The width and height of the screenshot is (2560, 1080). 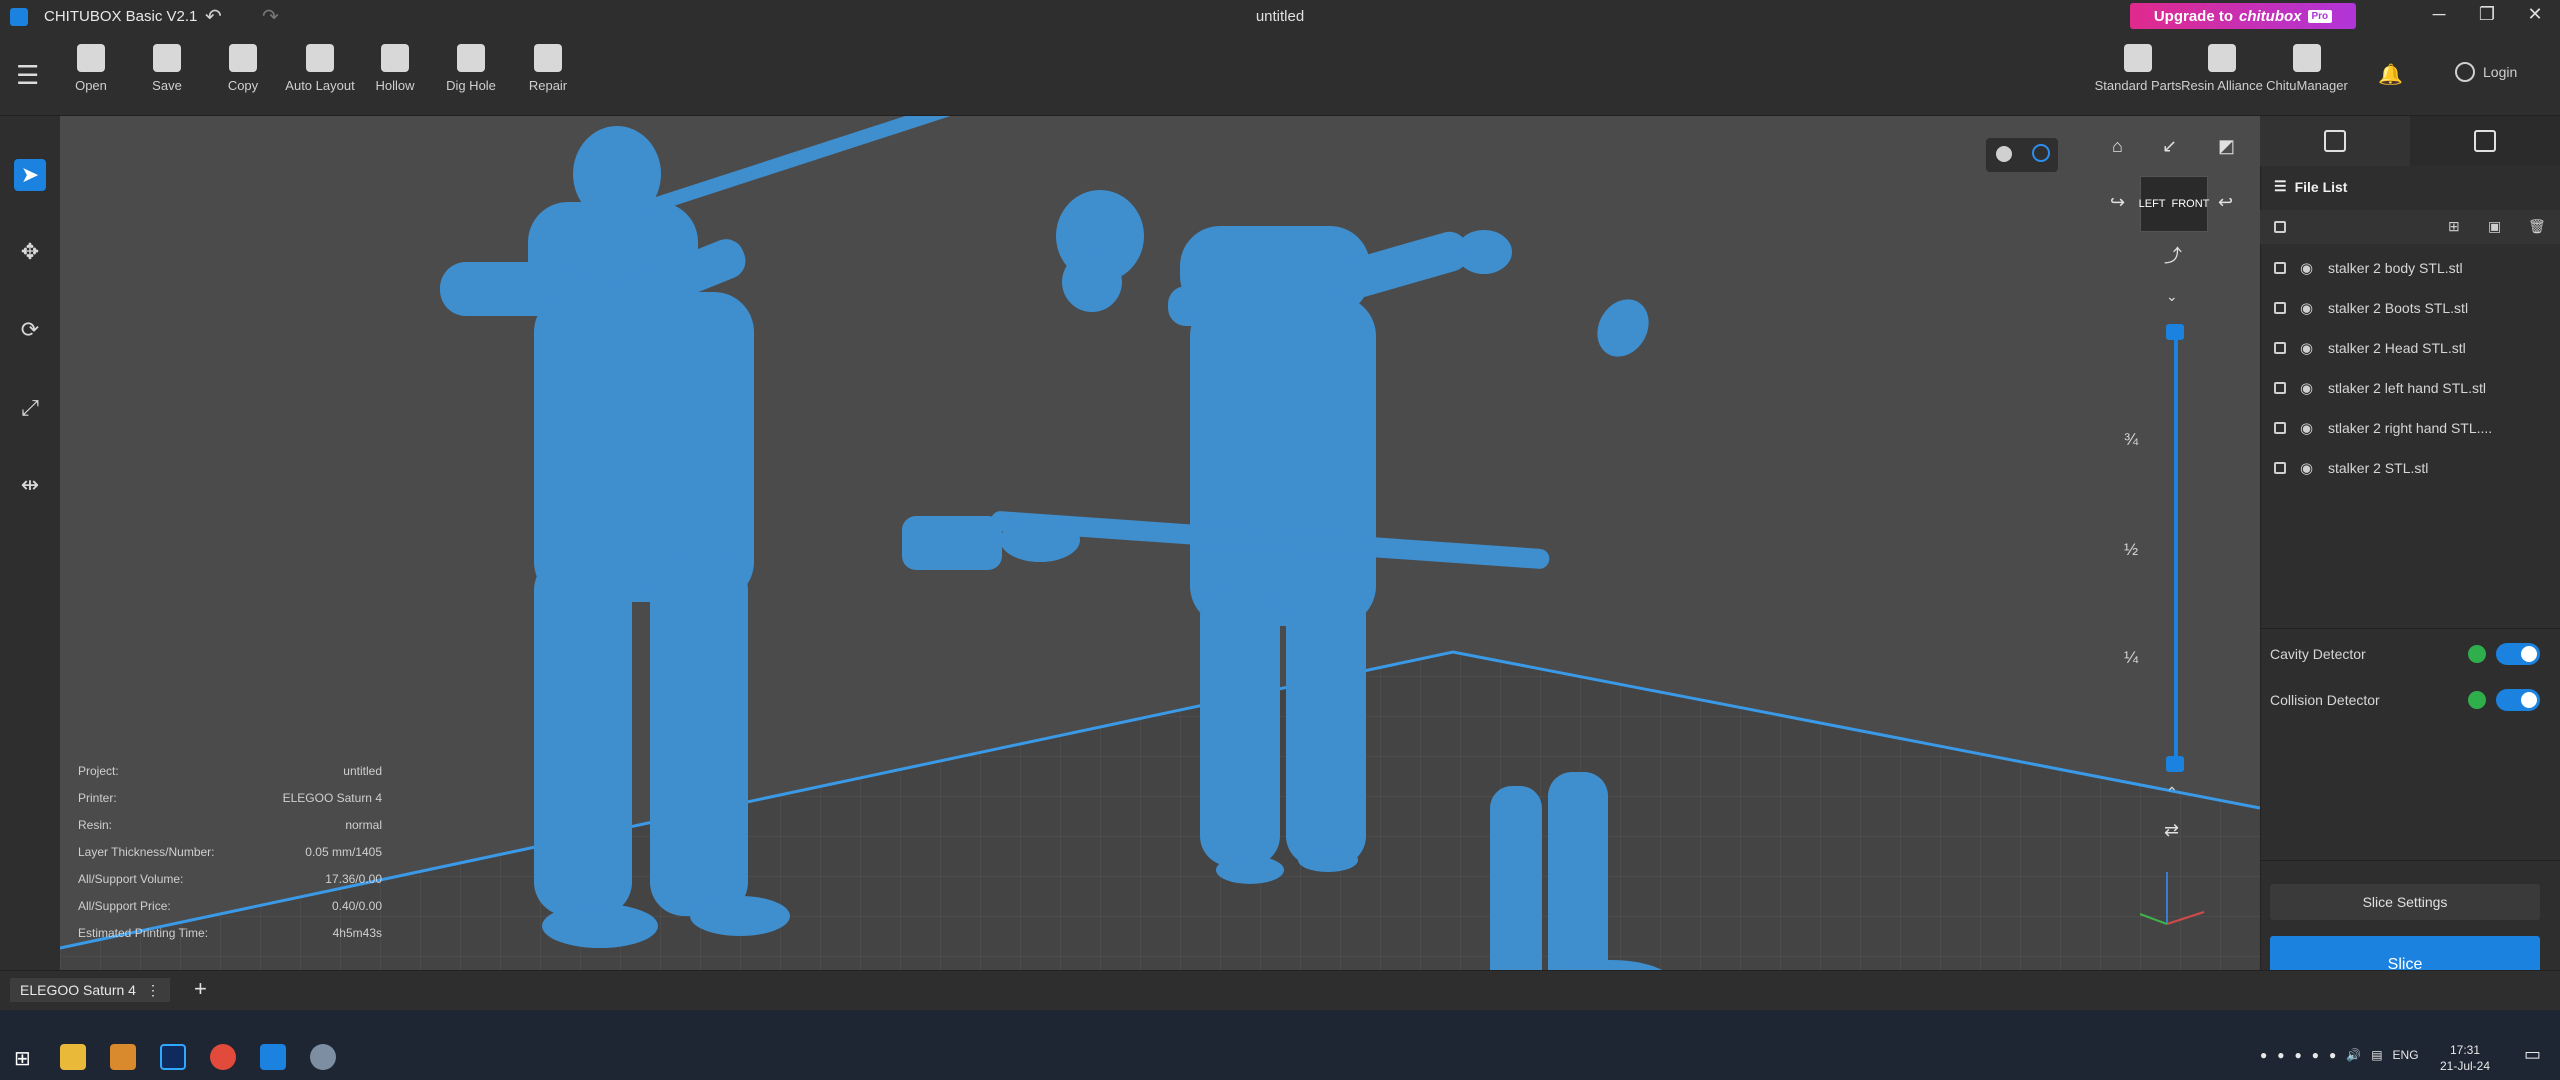 I want to click on resin-alliance-button: Resin Alliance, so click(x=2222, y=68).